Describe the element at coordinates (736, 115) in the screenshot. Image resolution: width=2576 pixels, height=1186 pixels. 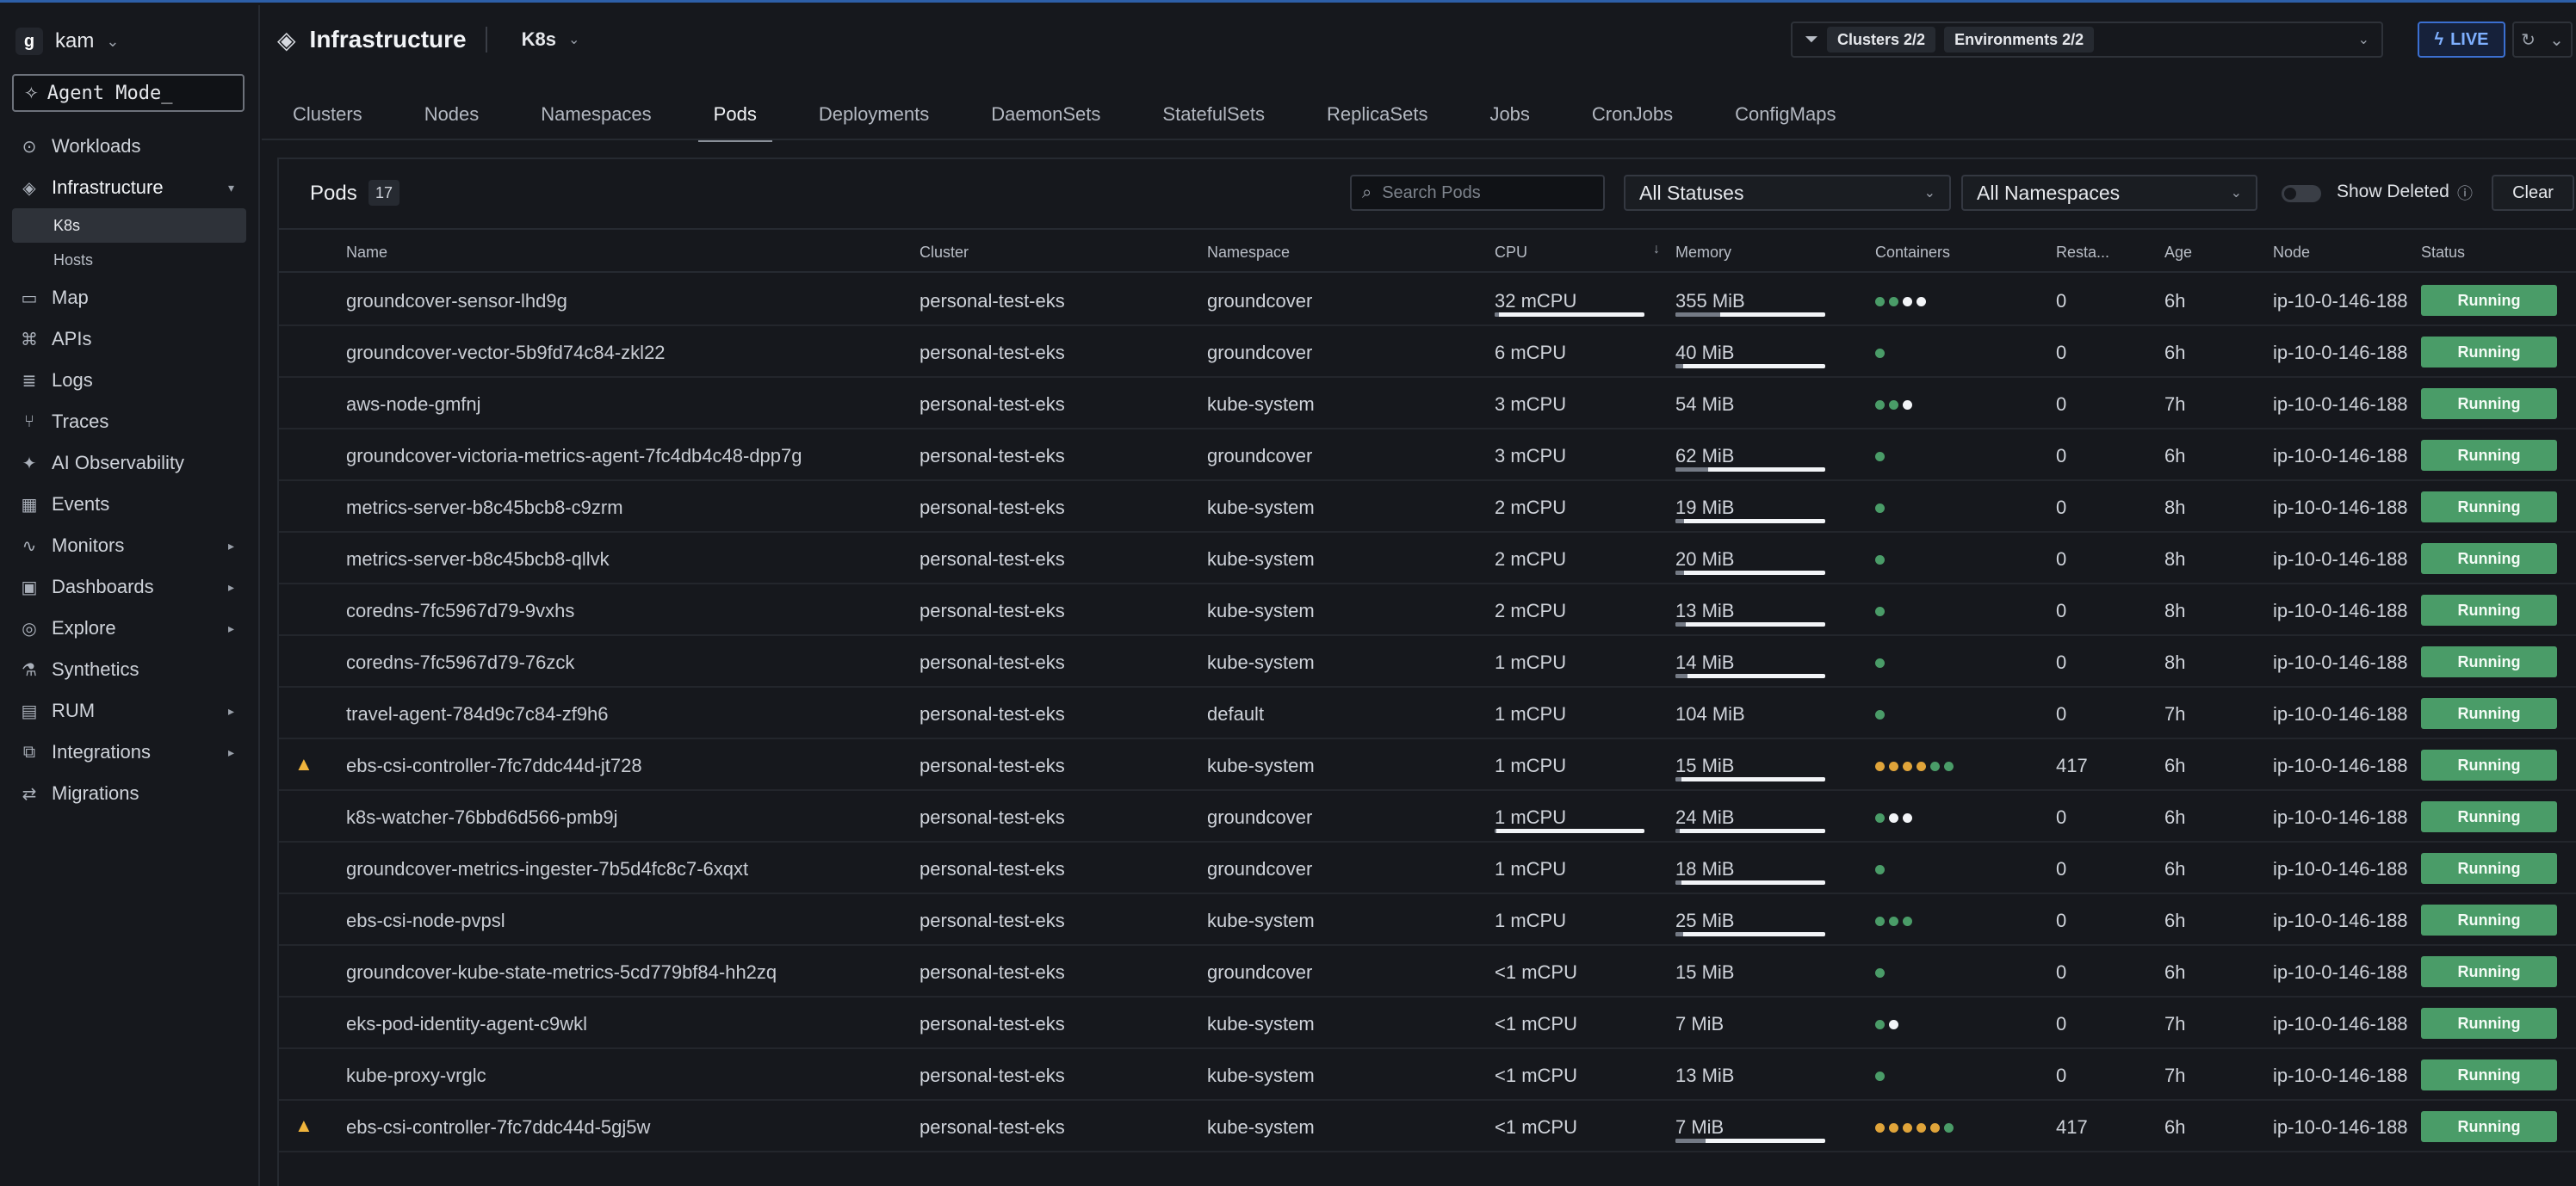
I see `tab-pods: Pods` at that location.